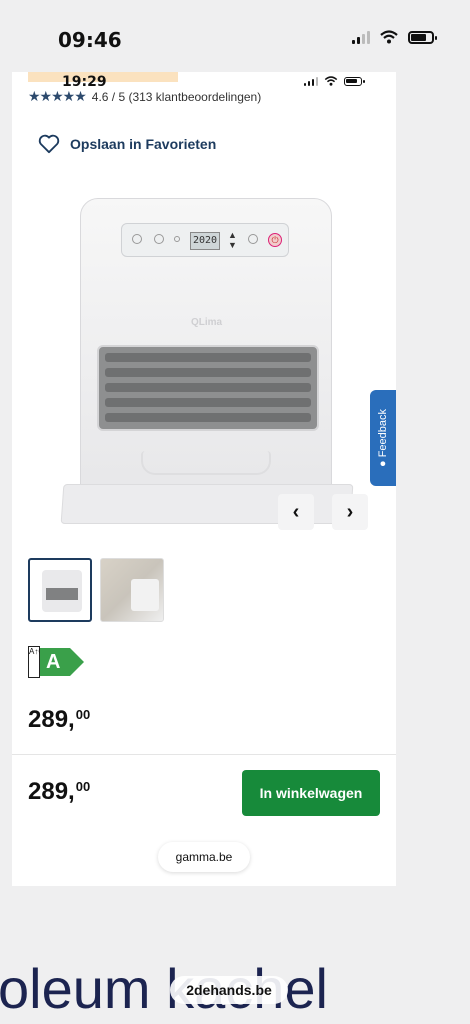  I want to click on save-favorites-button: Opslaan in Favorieten, so click(127, 144).